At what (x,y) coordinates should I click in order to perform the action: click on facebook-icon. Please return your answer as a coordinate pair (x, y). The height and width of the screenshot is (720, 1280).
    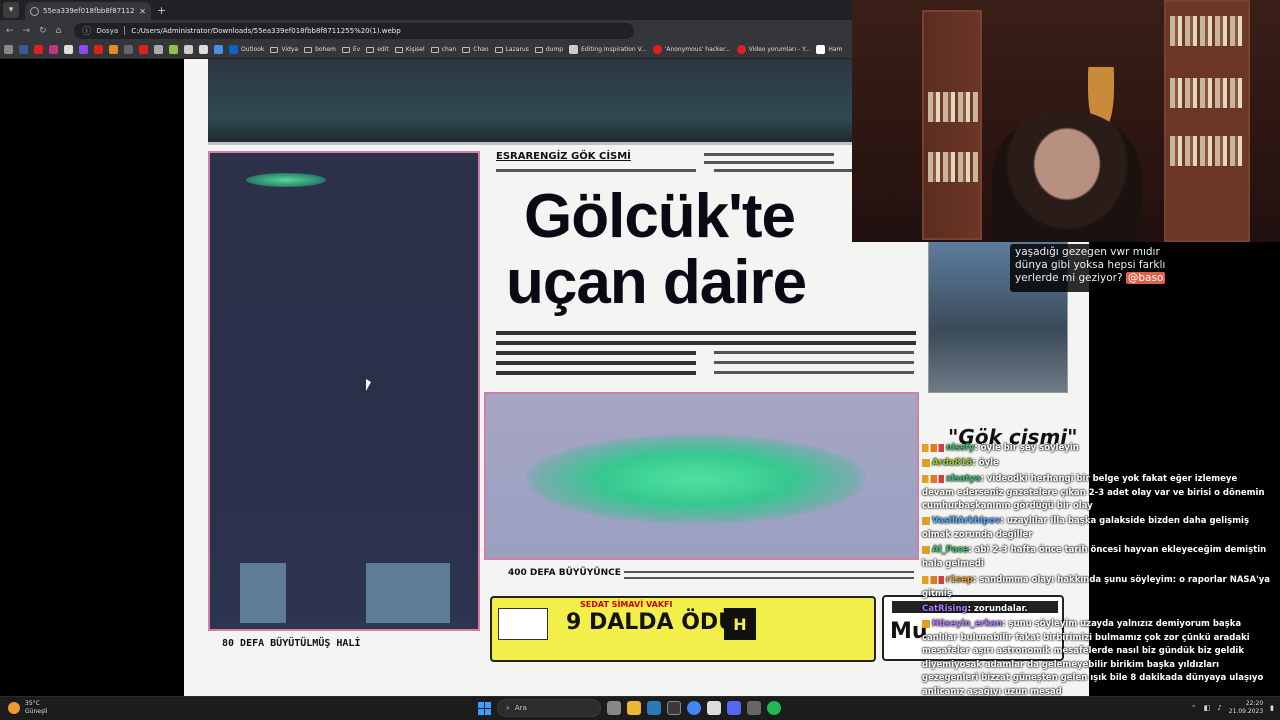
    Looking at the image, I should click on (23, 49).